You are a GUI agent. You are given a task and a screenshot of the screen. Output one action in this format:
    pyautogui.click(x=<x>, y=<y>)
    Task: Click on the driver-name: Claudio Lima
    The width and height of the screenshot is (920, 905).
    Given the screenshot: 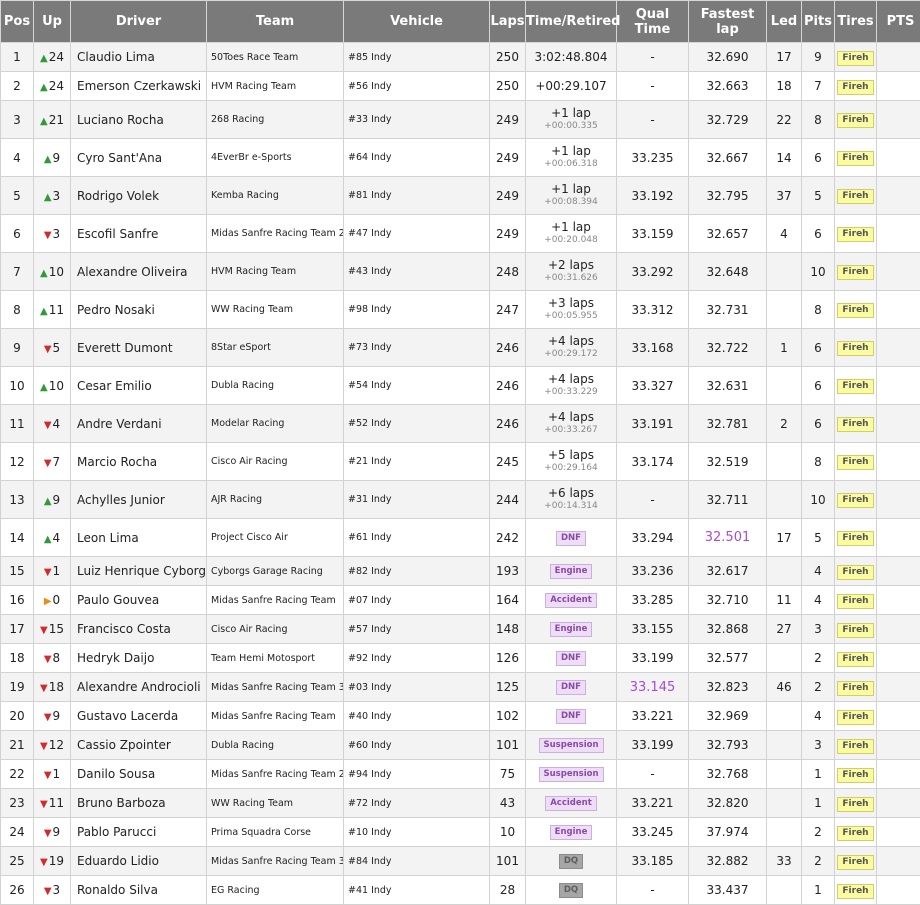 What is the action you would take?
    pyautogui.click(x=139, y=57)
    